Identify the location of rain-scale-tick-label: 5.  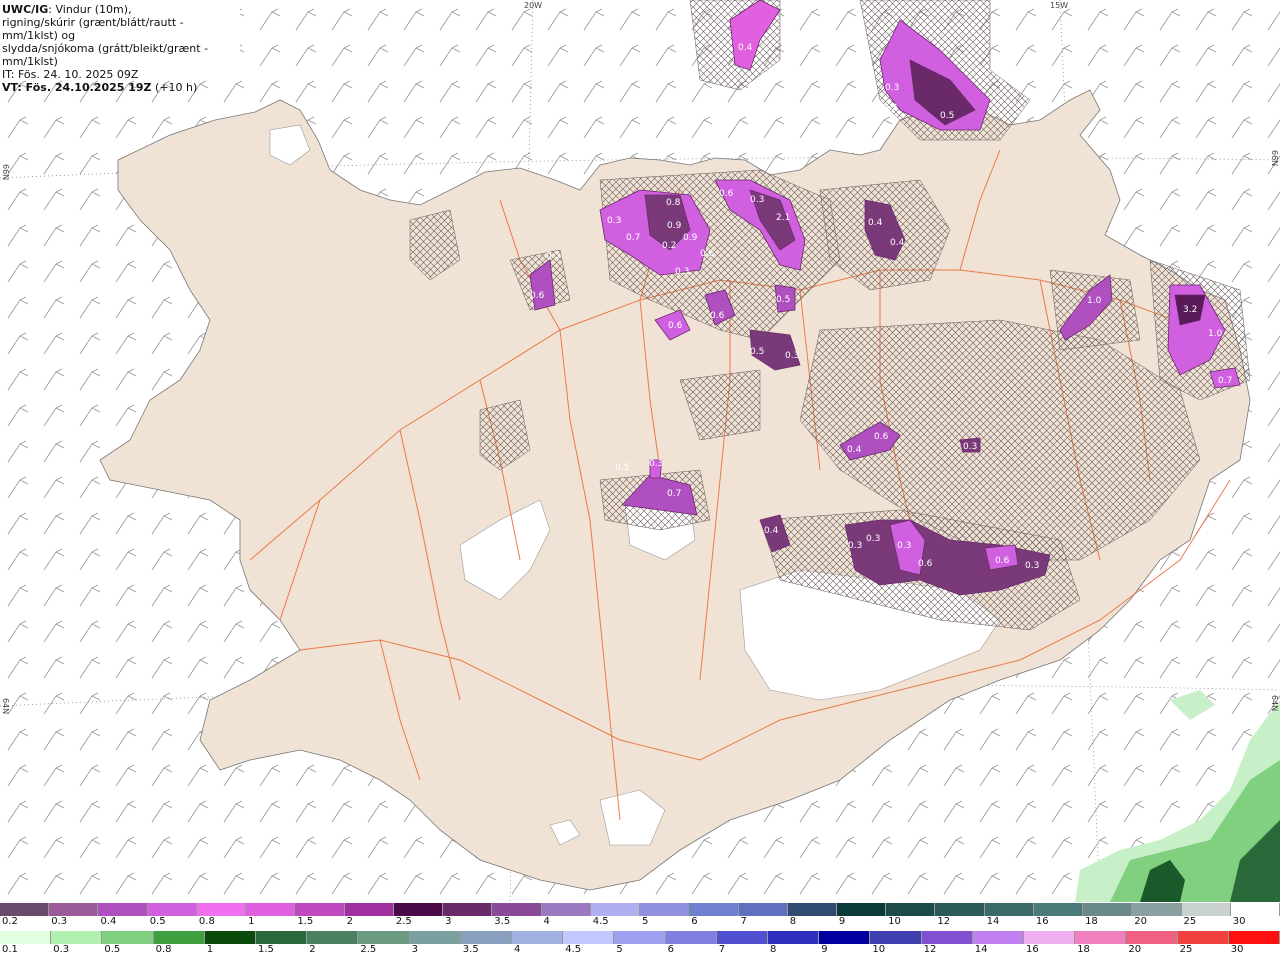
(619, 949).